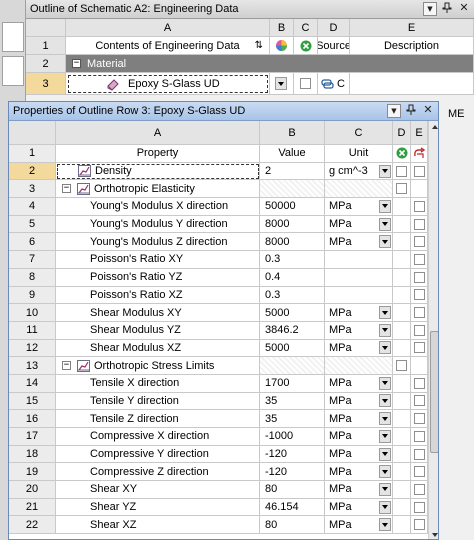 Image resolution: width=474 pixels, height=540 pixels. Describe the element at coordinates (305, 83) in the screenshot. I see `suppress-checkbox` at that location.